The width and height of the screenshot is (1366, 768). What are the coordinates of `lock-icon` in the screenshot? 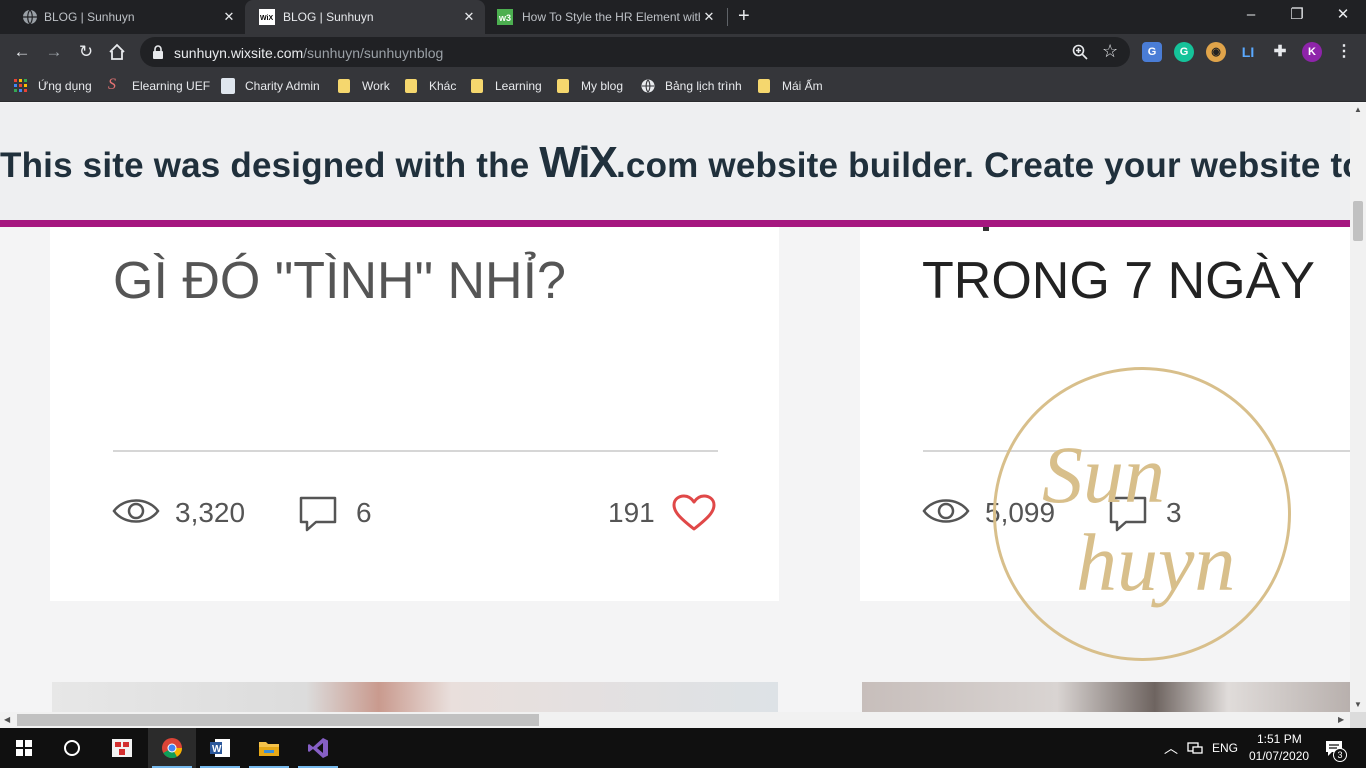 It's located at (158, 52).